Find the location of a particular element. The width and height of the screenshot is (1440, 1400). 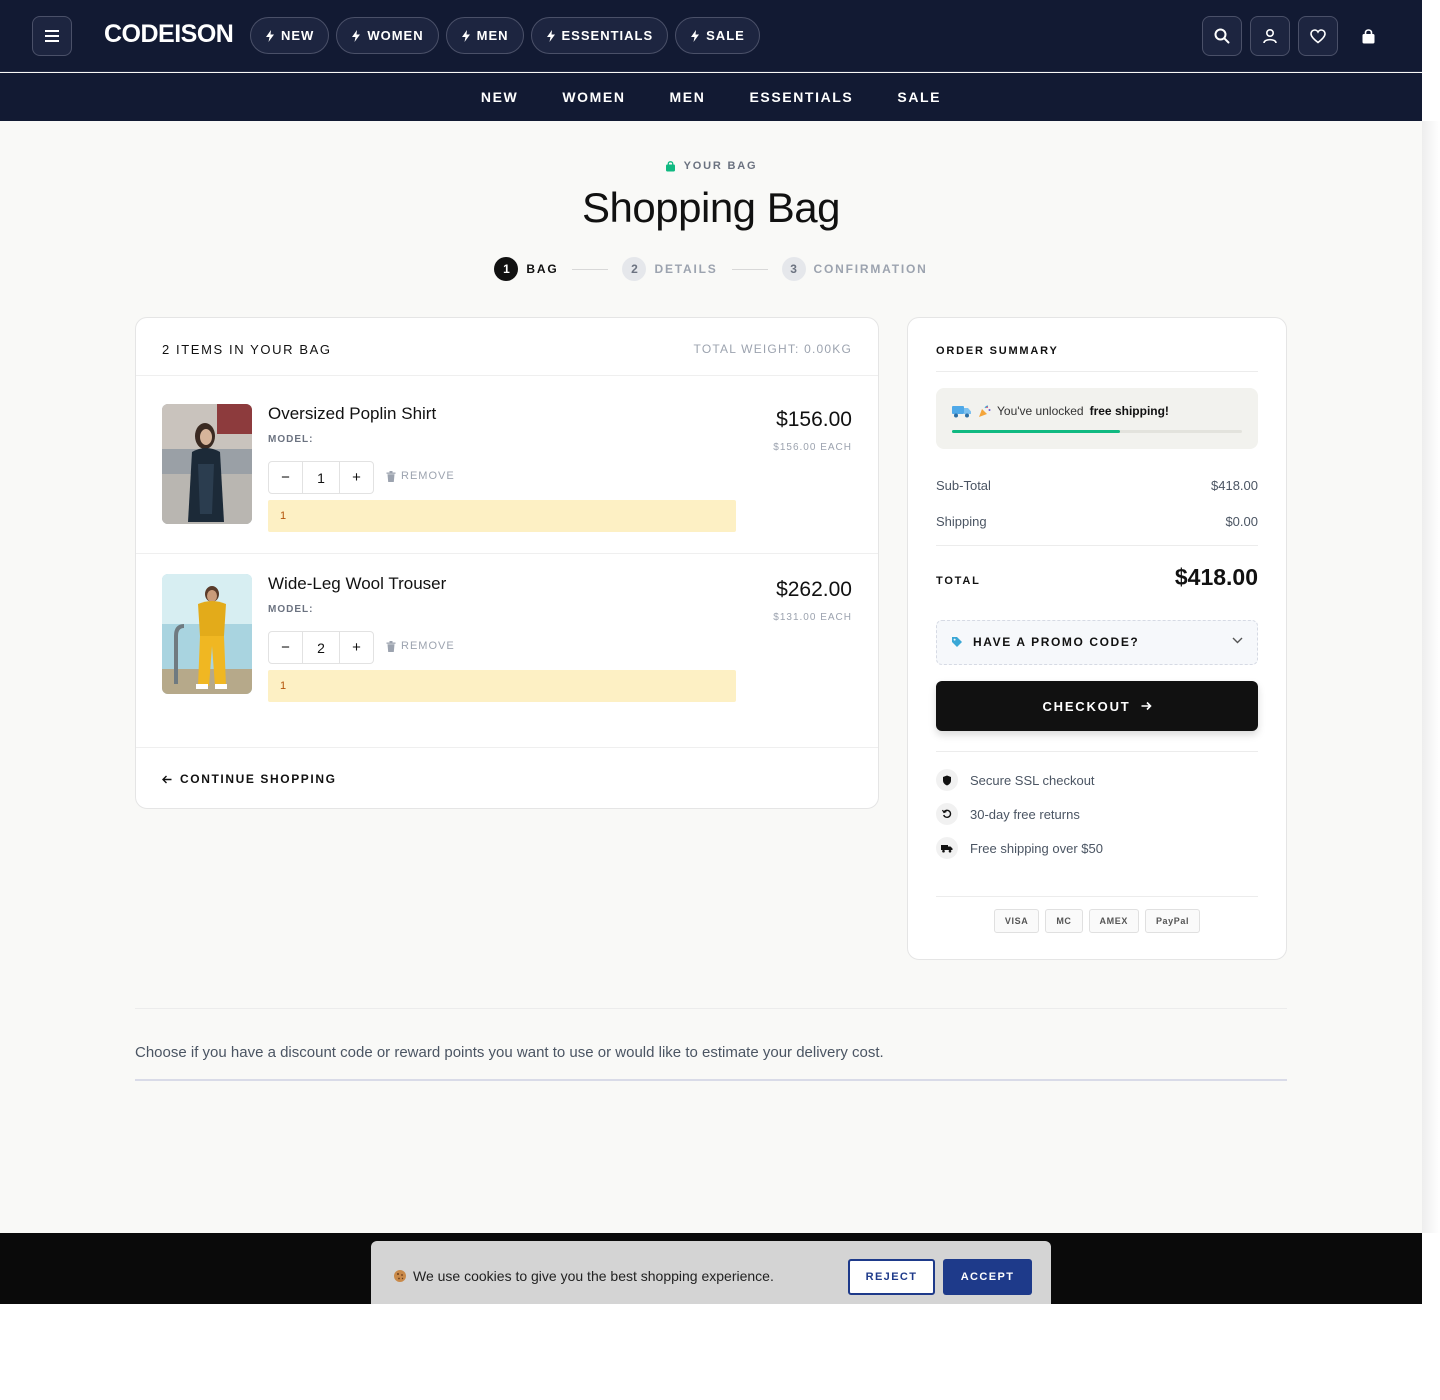

search-button is located at coordinates (1222, 36).